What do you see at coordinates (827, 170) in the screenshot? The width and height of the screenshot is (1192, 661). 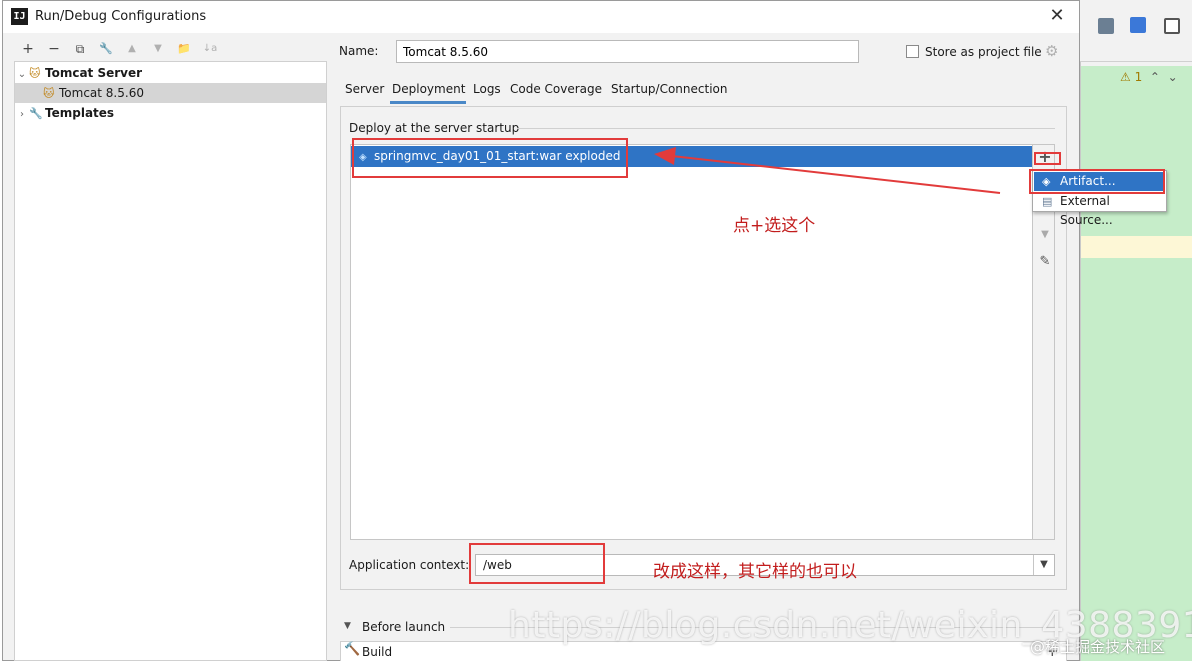 I see `annotation-arrow` at bounding box center [827, 170].